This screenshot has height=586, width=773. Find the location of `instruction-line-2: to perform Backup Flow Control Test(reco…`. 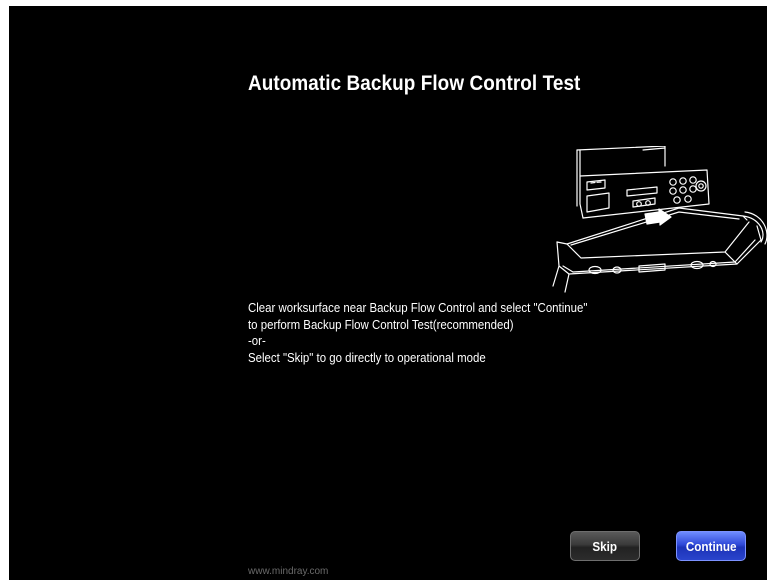

instruction-line-2: to perform Backup Flow Control Test(reco… is located at coordinates (381, 324).